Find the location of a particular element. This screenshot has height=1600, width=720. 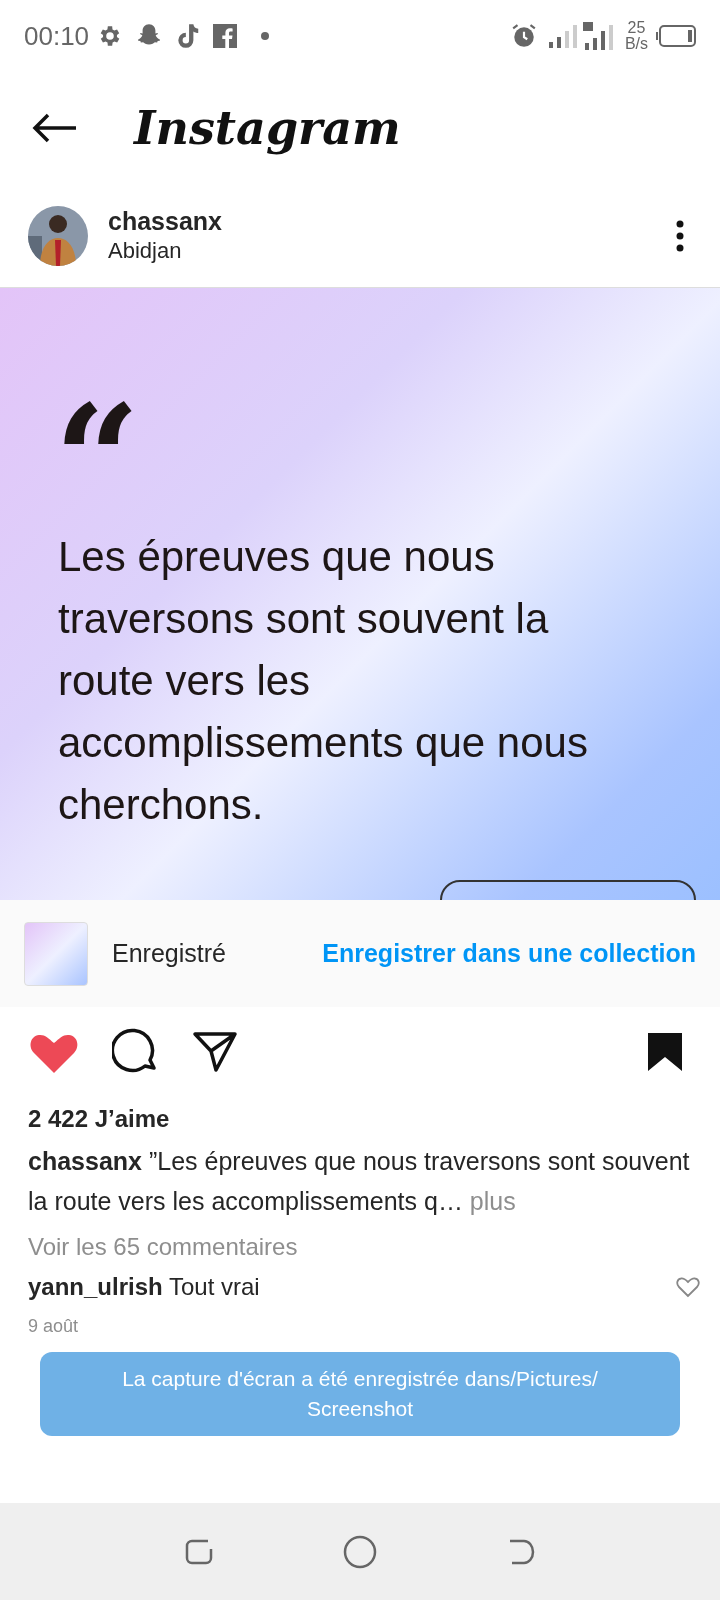

network-speed-value: 25 is located at coordinates (636, 28).